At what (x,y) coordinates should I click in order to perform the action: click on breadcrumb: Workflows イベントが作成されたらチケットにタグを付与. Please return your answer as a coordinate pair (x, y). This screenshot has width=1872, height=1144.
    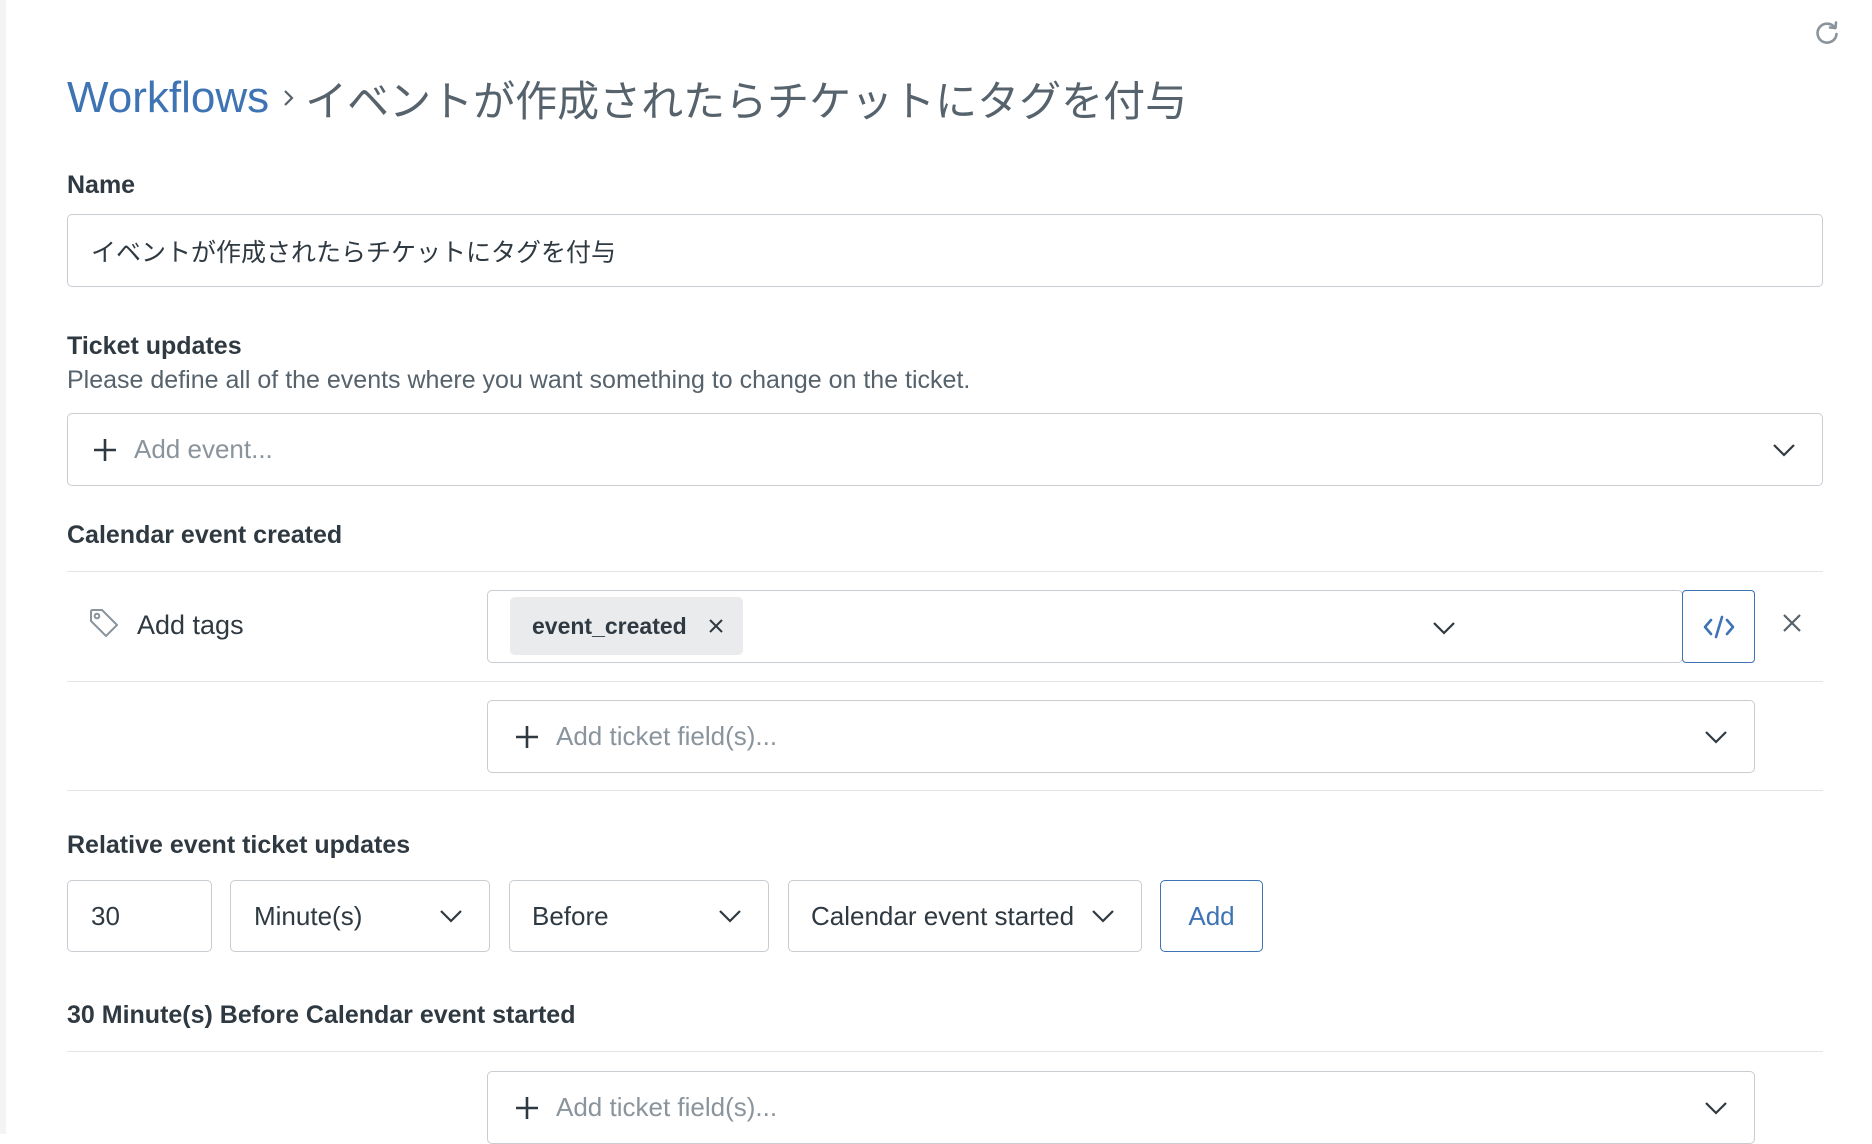
    Looking at the image, I should click on (627, 98).